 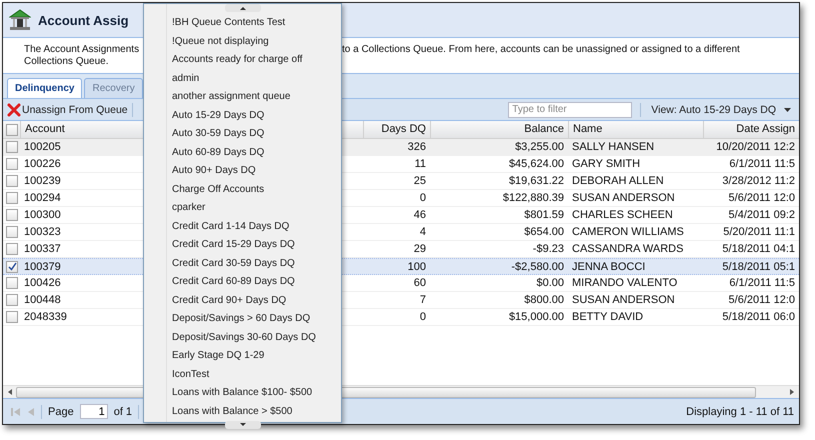 I want to click on table-cell: $122,880.39, so click(x=533, y=198).